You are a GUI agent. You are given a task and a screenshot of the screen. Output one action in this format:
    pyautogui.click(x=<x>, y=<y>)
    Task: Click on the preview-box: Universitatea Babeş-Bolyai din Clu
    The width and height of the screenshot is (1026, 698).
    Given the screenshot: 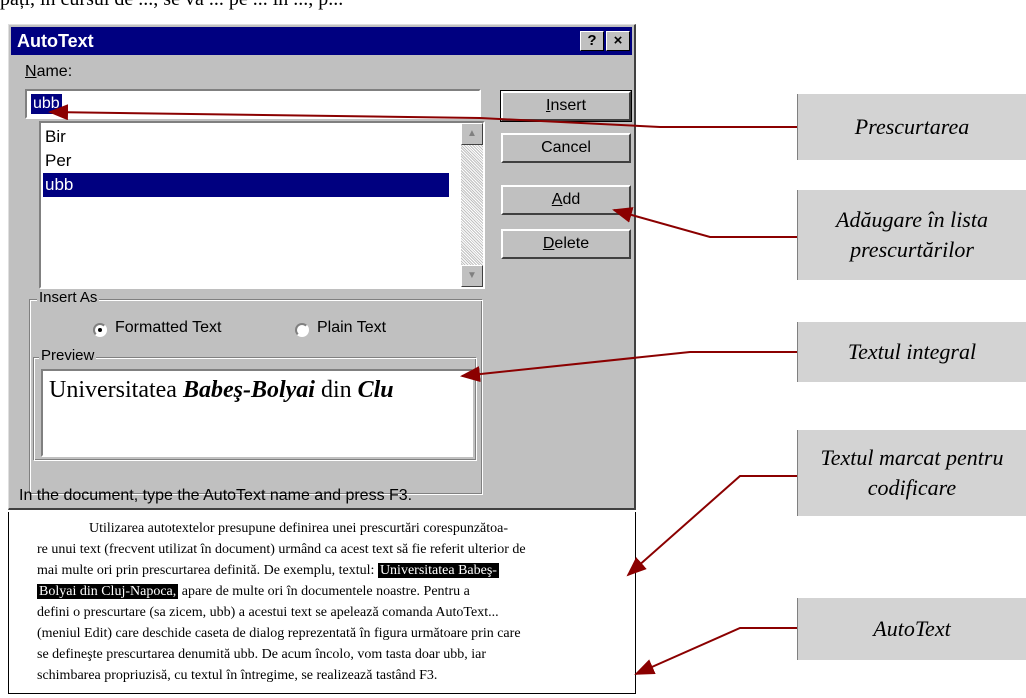 What is the action you would take?
    pyautogui.click(x=257, y=413)
    